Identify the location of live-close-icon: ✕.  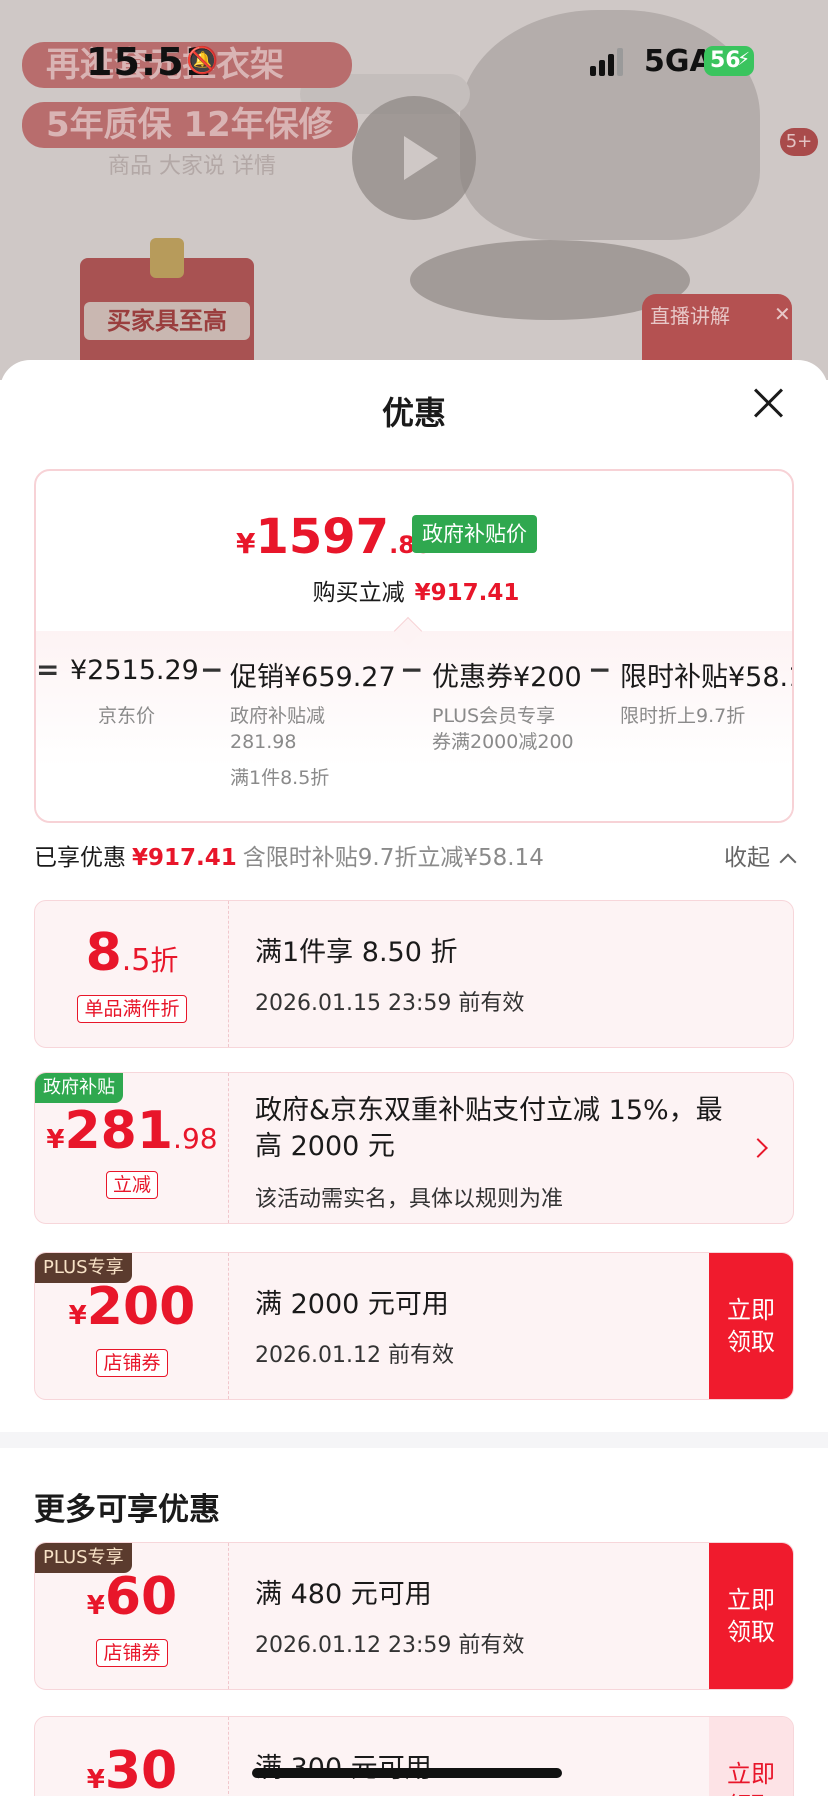
(782, 314).